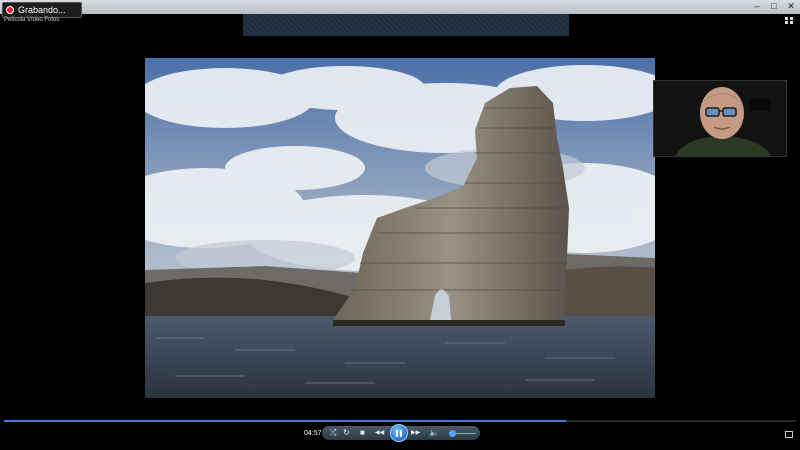 This screenshot has width=800, height=450. Describe the element at coordinates (789, 434) in the screenshot. I see `switch-view-icon` at that location.